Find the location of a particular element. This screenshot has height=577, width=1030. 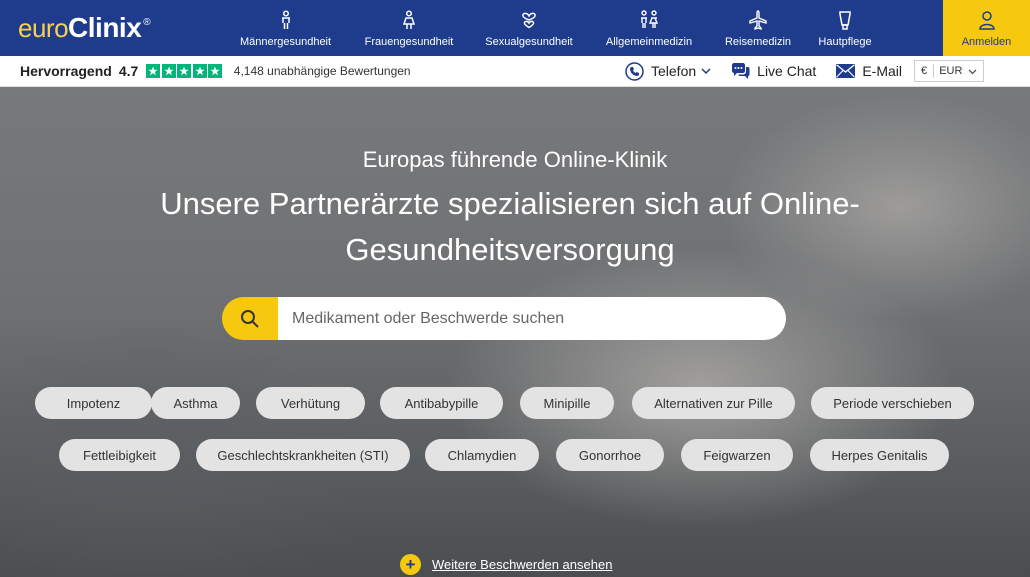

family-icon is located at coordinates (650, 19).